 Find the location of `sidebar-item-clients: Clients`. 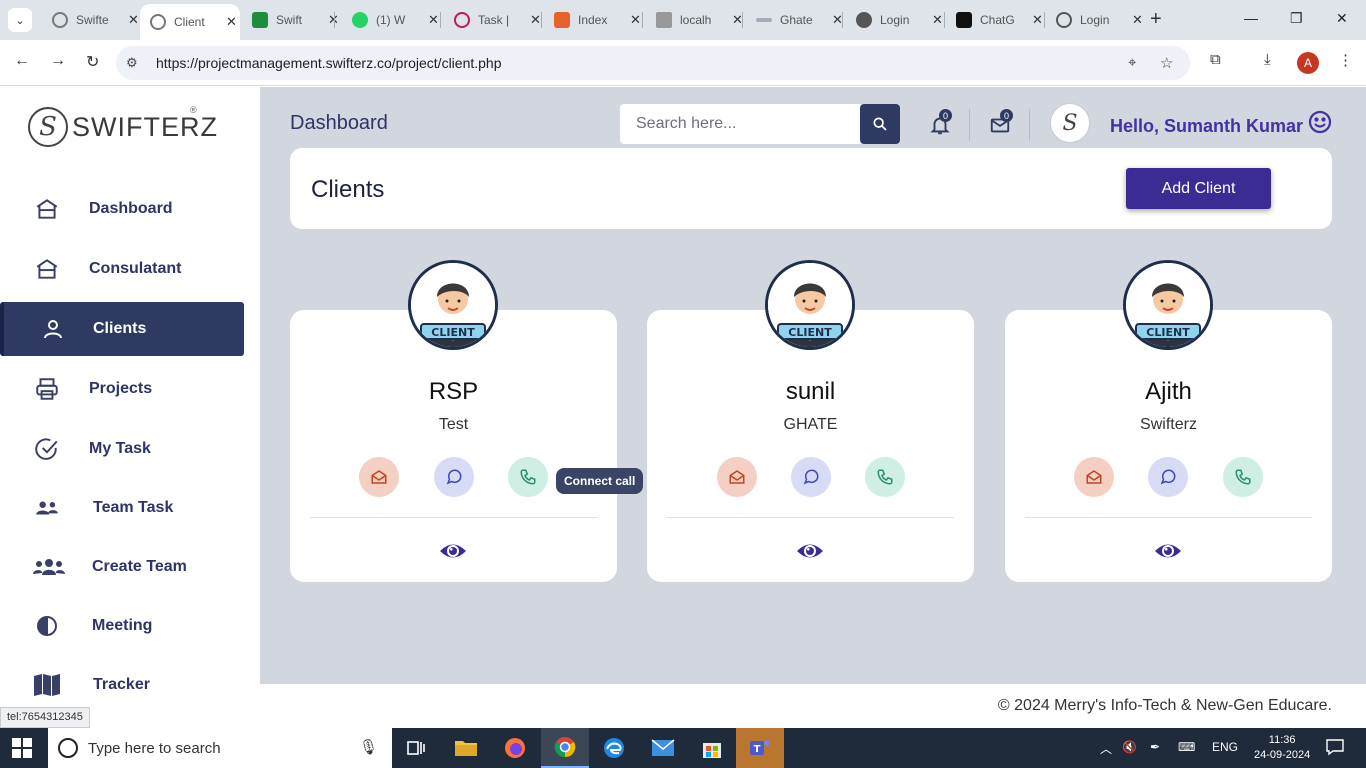

sidebar-item-clients: Clients is located at coordinates (122, 329).